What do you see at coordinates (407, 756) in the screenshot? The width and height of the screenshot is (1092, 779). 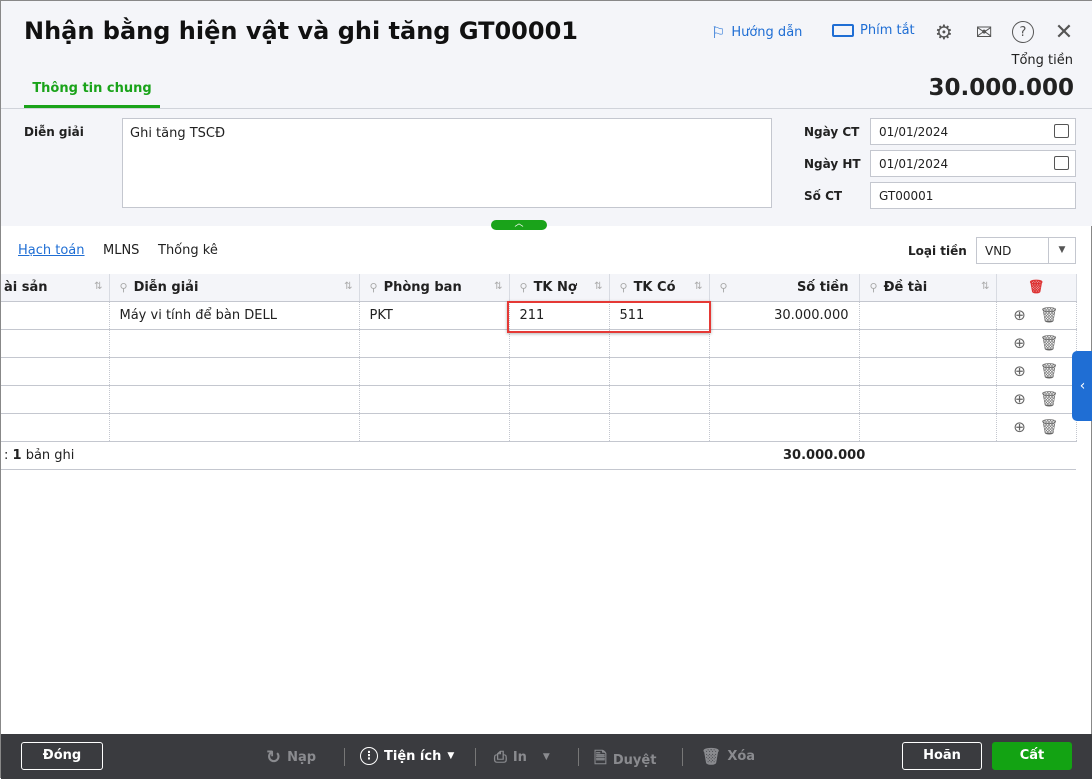 I see `utilities-button: ⋮ Tiện ích ▼` at bounding box center [407, 756].